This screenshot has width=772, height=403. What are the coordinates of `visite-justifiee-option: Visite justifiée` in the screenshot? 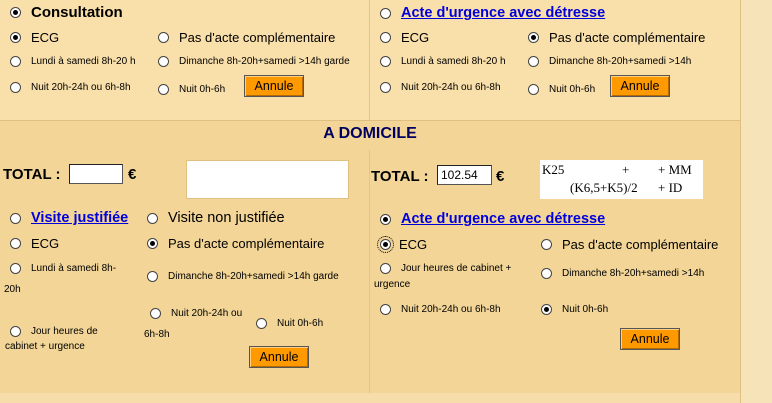 It's located at (69, 218).